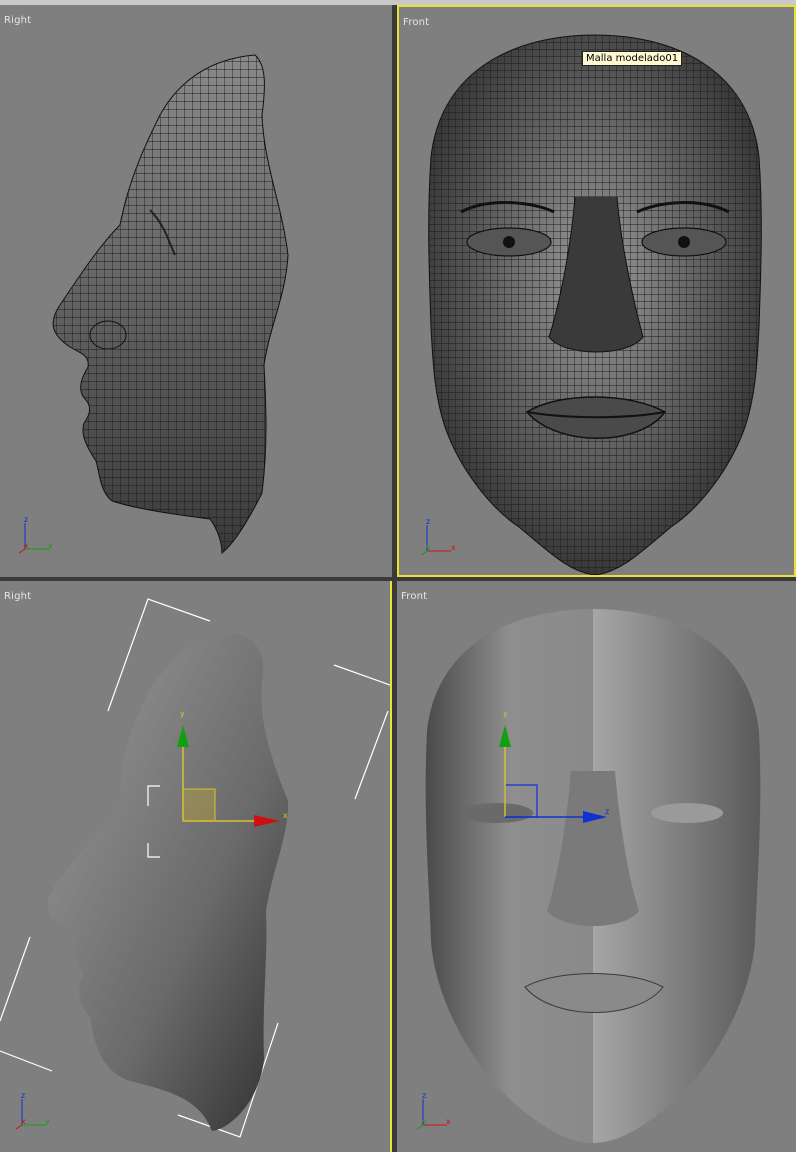  Describe the element at coordinates (285, 815) in the screenshot. I see `move-gizmo-x-label: x` at that location.